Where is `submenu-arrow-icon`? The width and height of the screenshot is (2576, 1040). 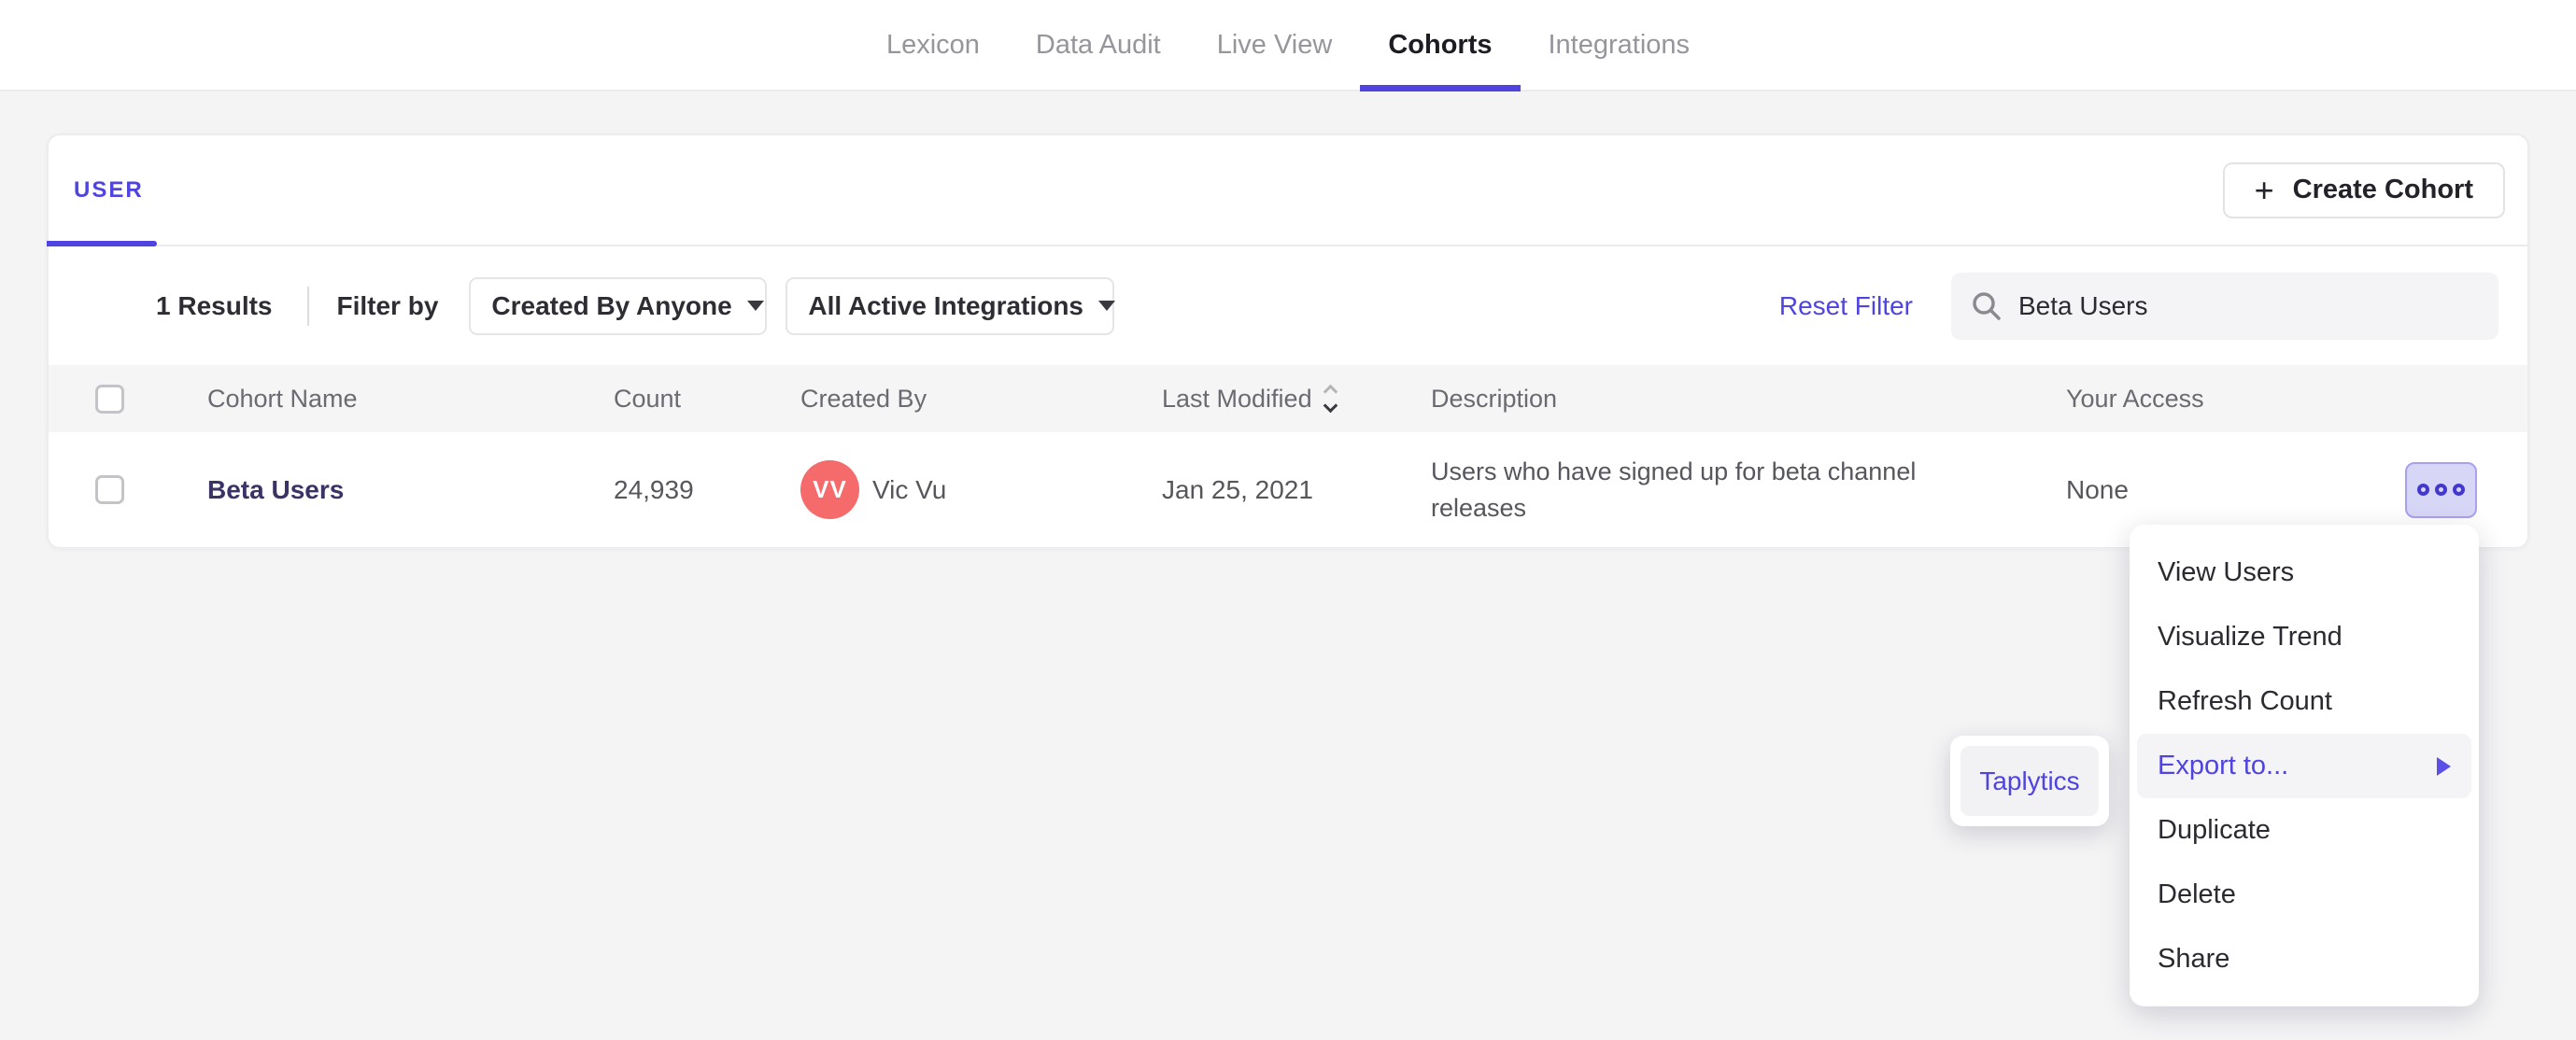 submenu-arrow-icon is located at coordinates (2444, 766).